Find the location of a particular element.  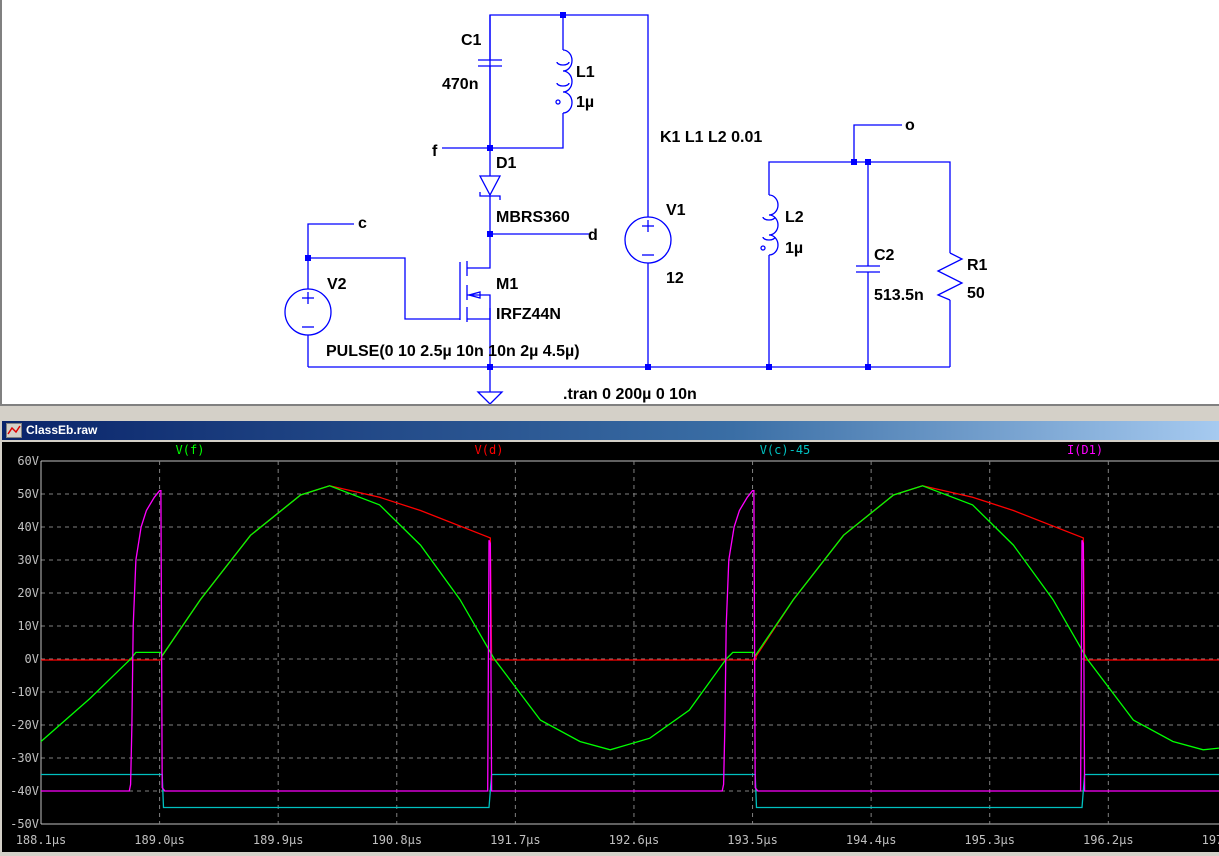

net-label-c: c is located at coordinates (362, 223).